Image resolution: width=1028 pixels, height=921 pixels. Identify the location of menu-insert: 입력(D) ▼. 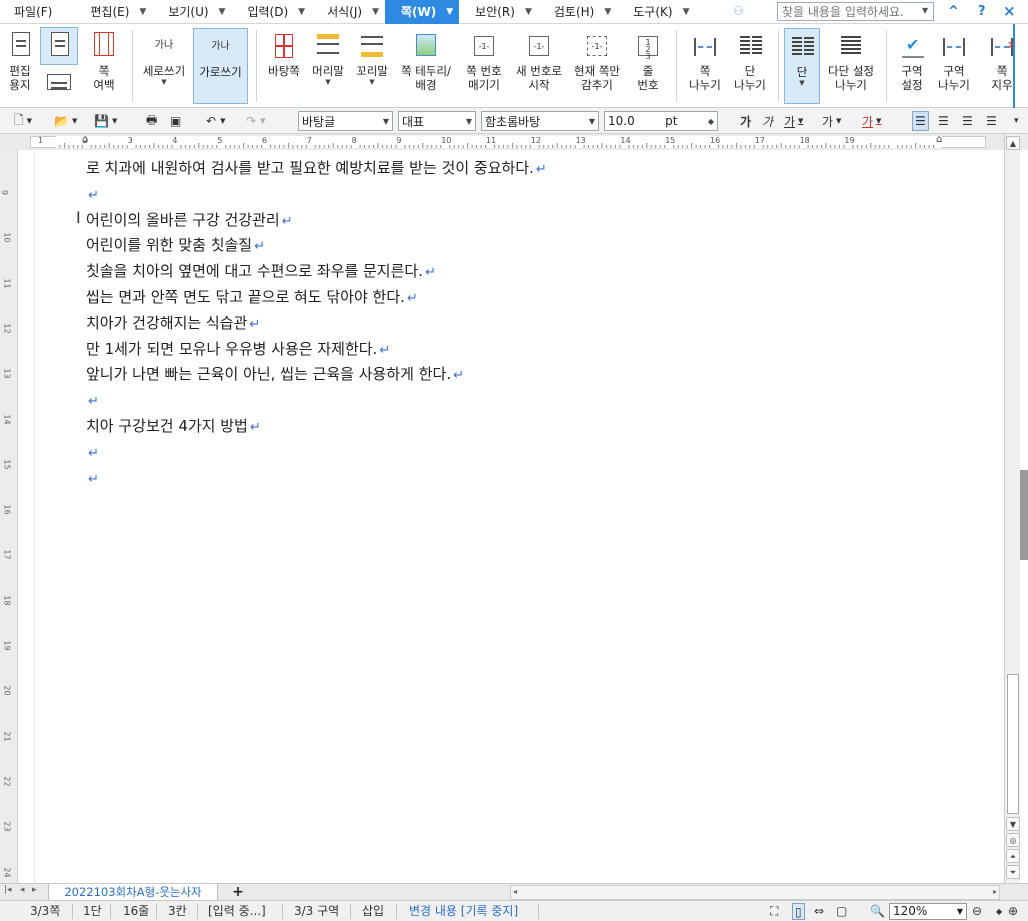
(271, 12).